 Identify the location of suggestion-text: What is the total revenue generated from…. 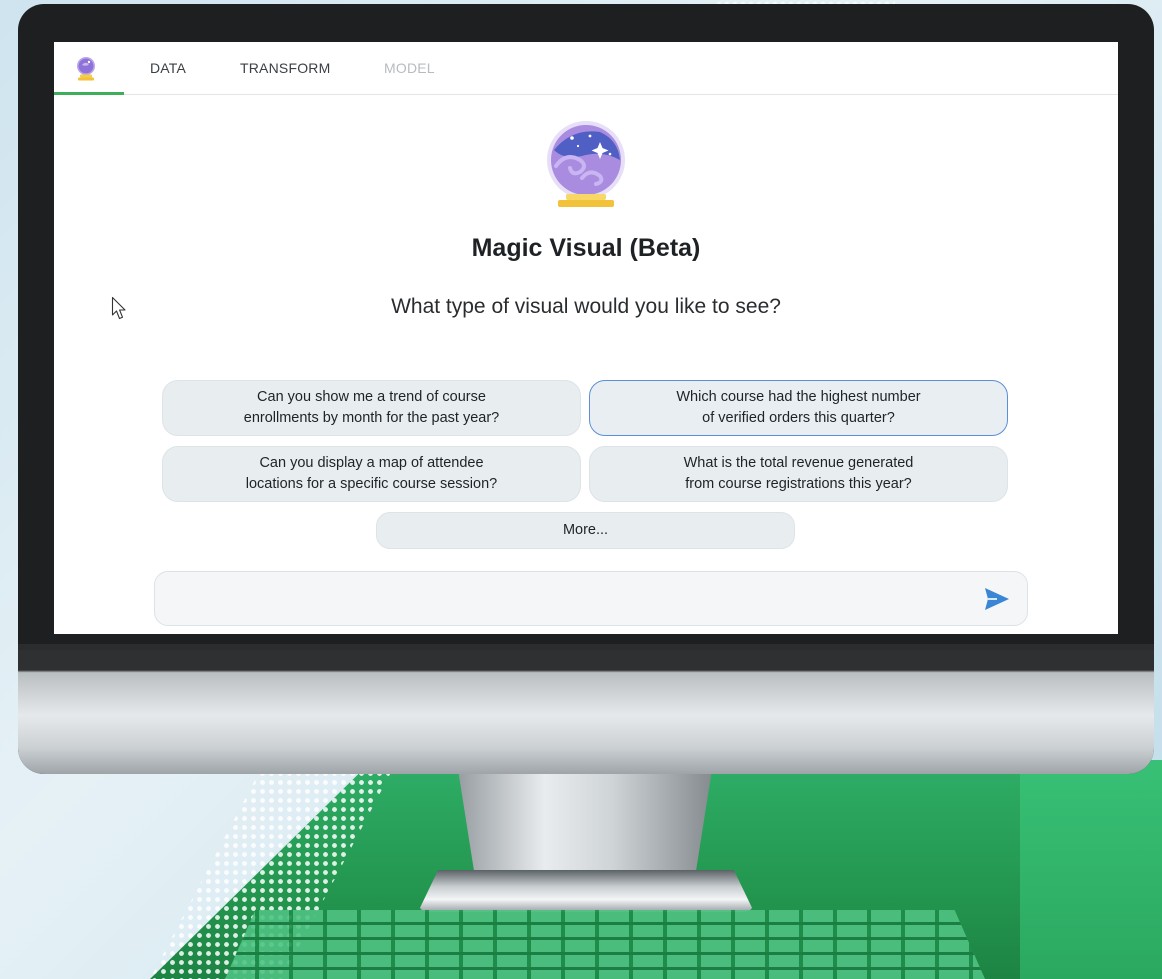
(798, 473).